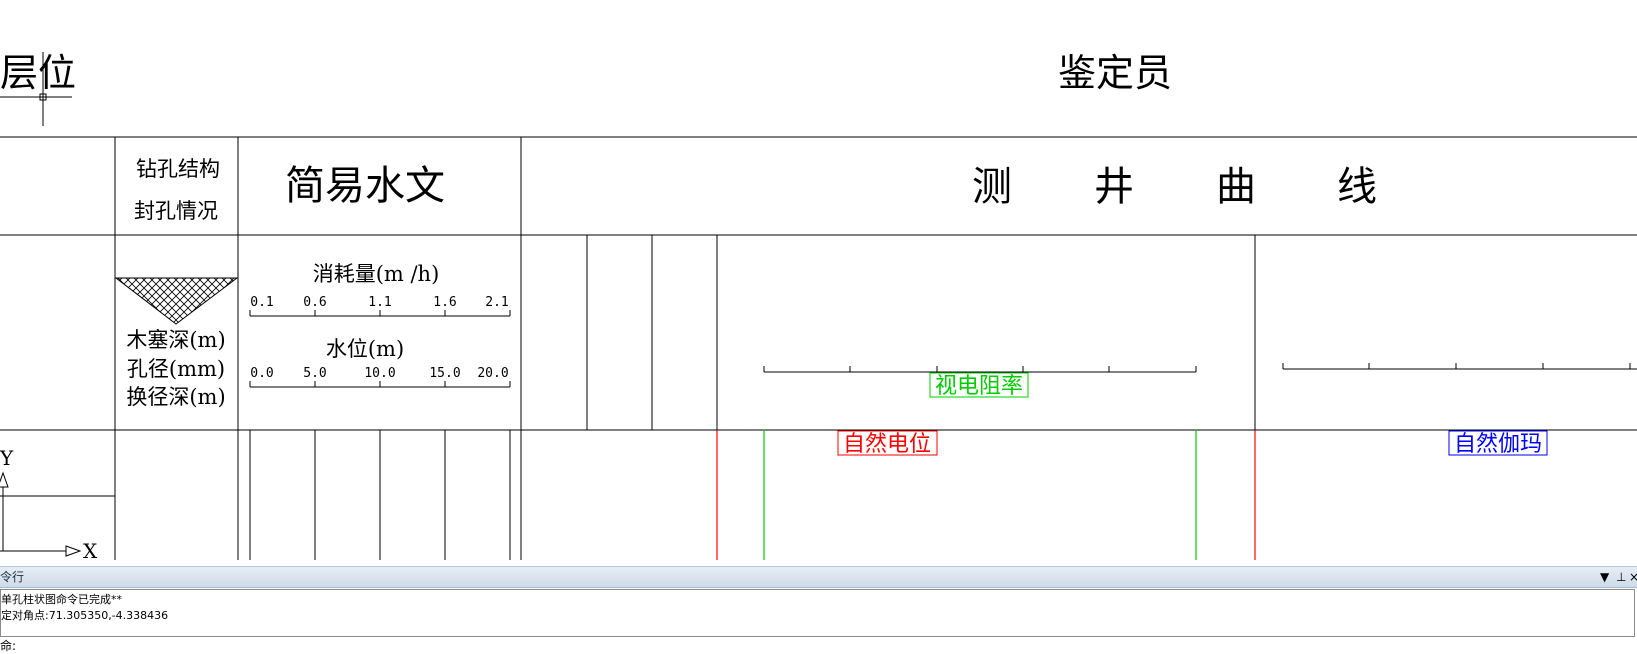  I want to click on natural-gamma-label-box: 自然伽玛, so click(1498, 443).